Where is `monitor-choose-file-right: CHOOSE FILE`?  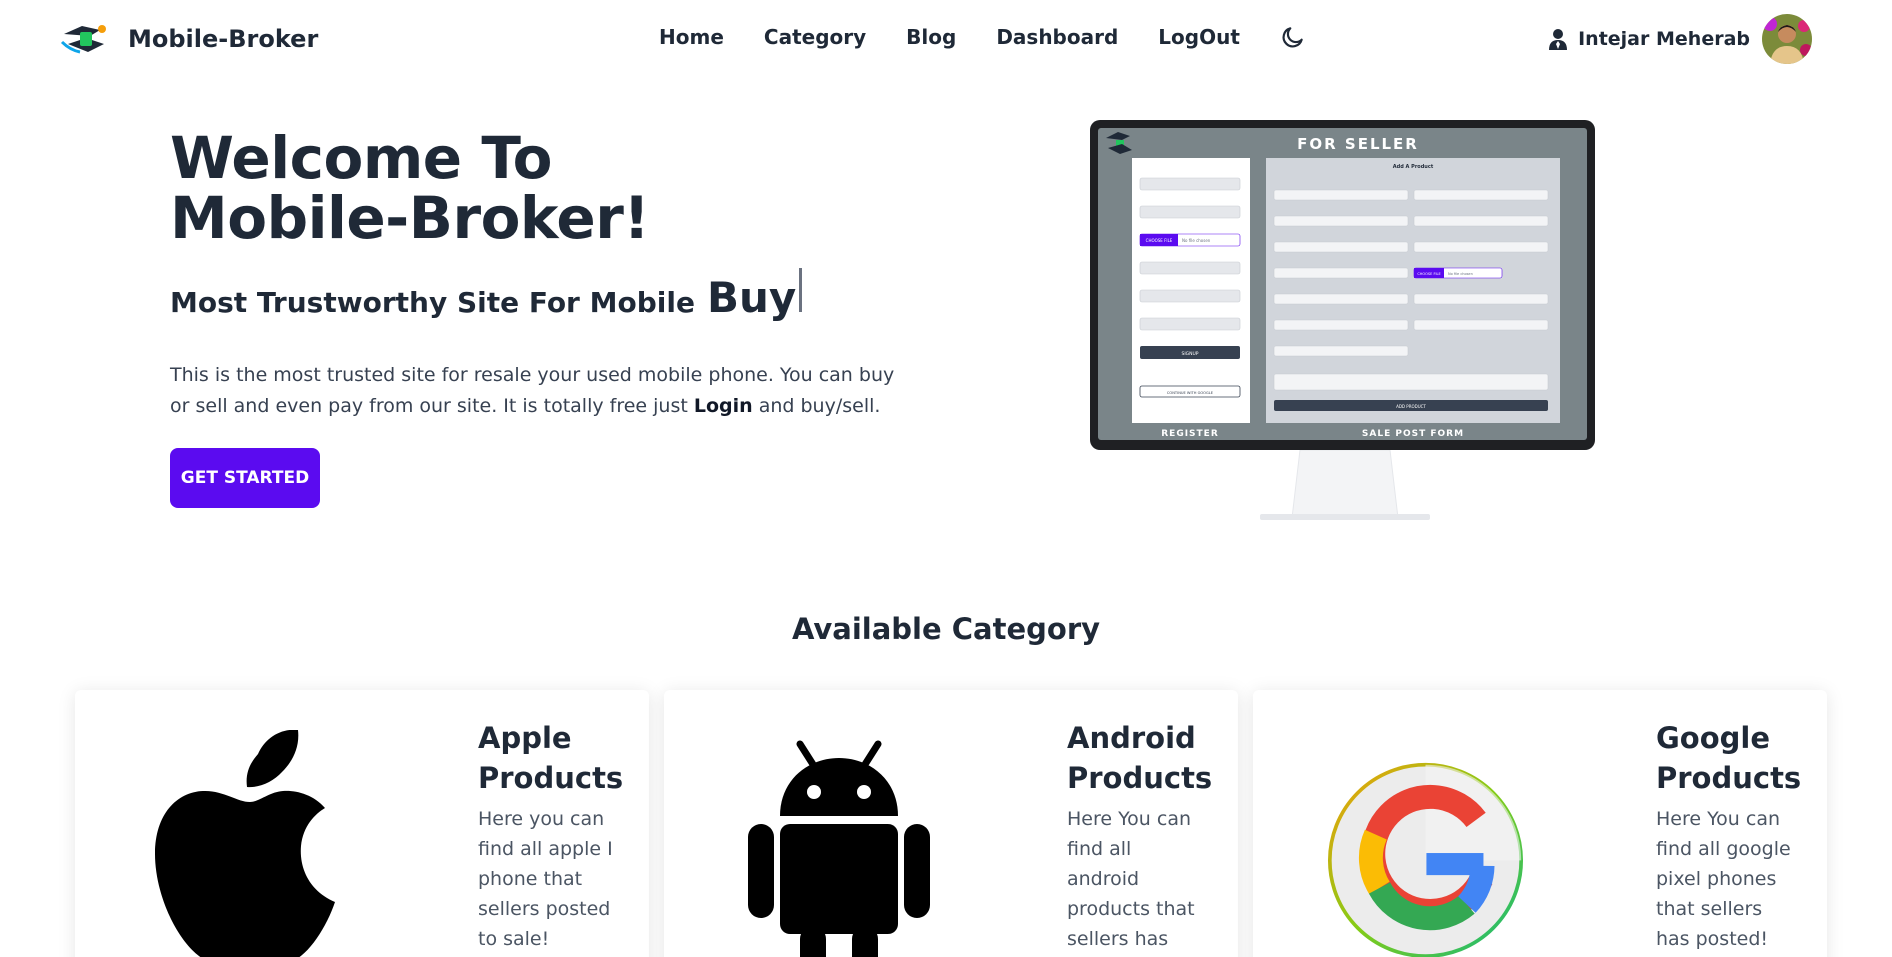
monitor-choose-file-right: CHOOSE FILE is located at coordinates (1428, 274).